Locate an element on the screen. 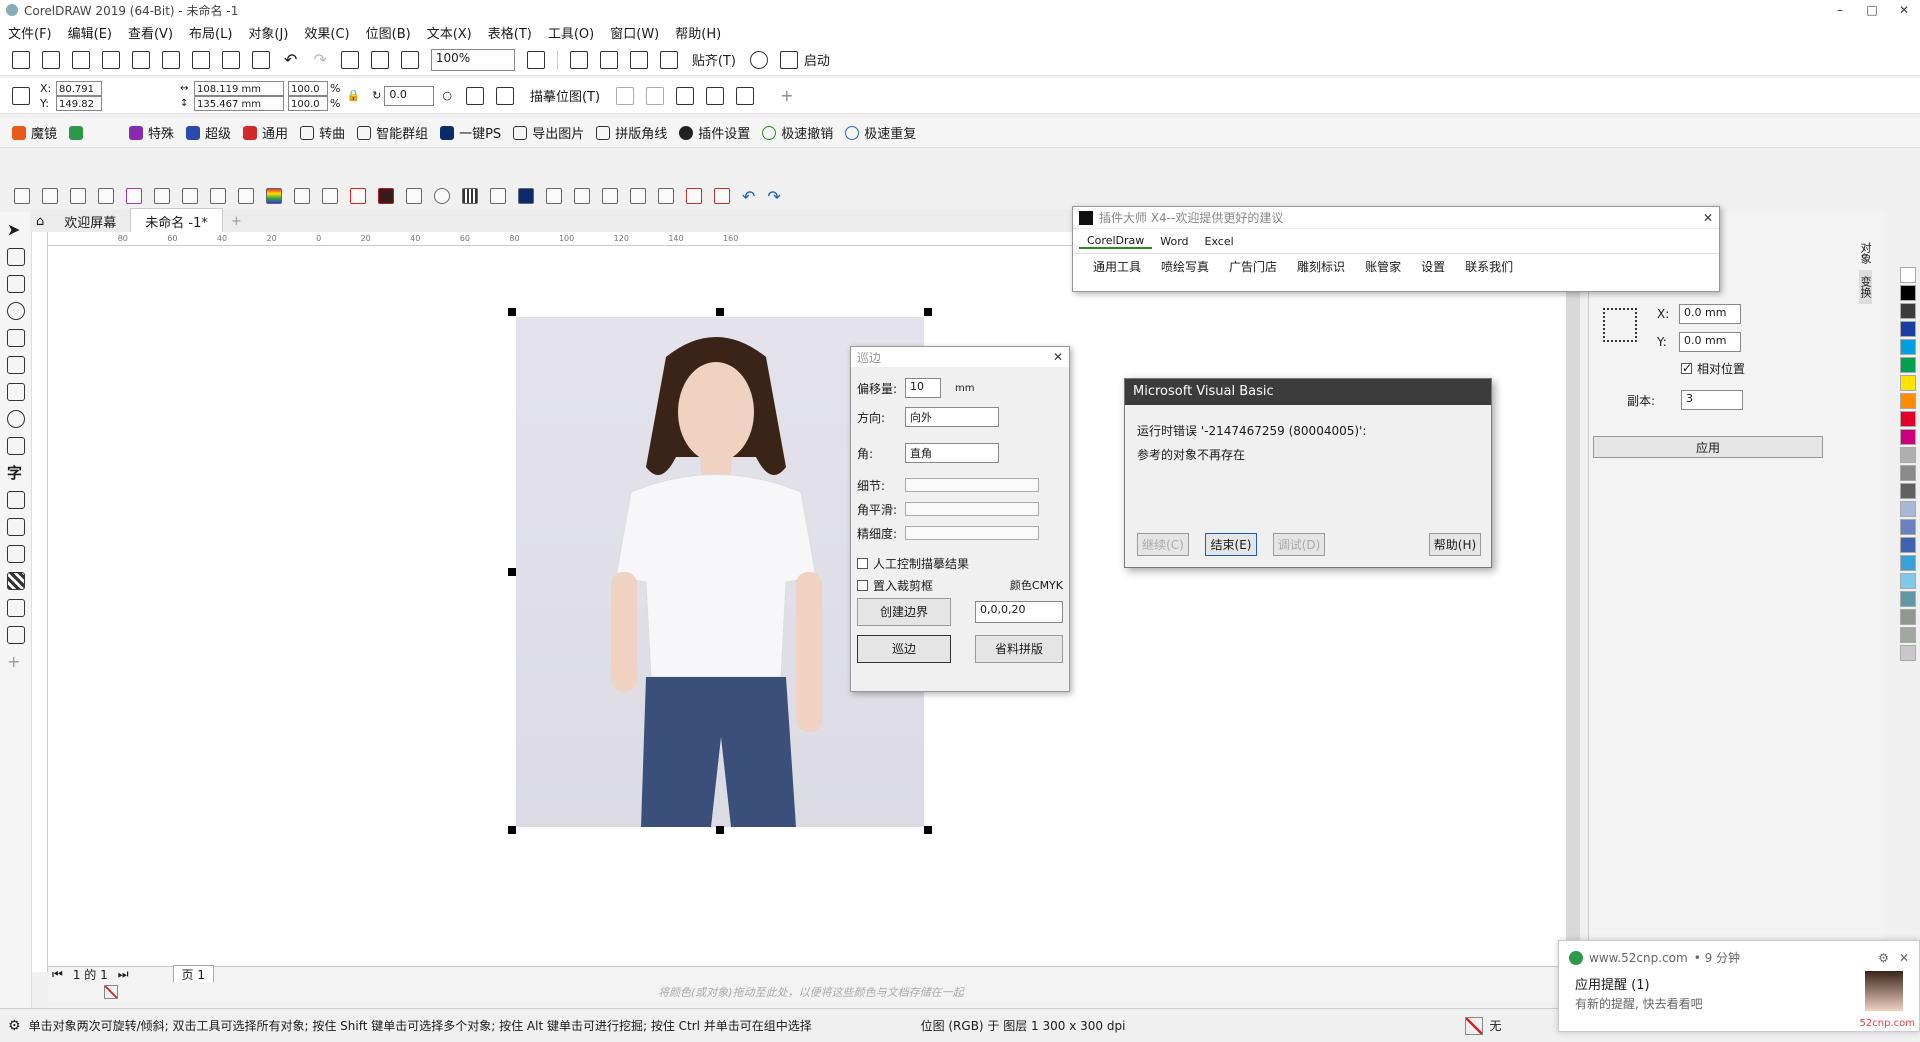 This screenshot has width=1920, height=1042. manual-trace-checkbox is located at coordinates (862, 563).